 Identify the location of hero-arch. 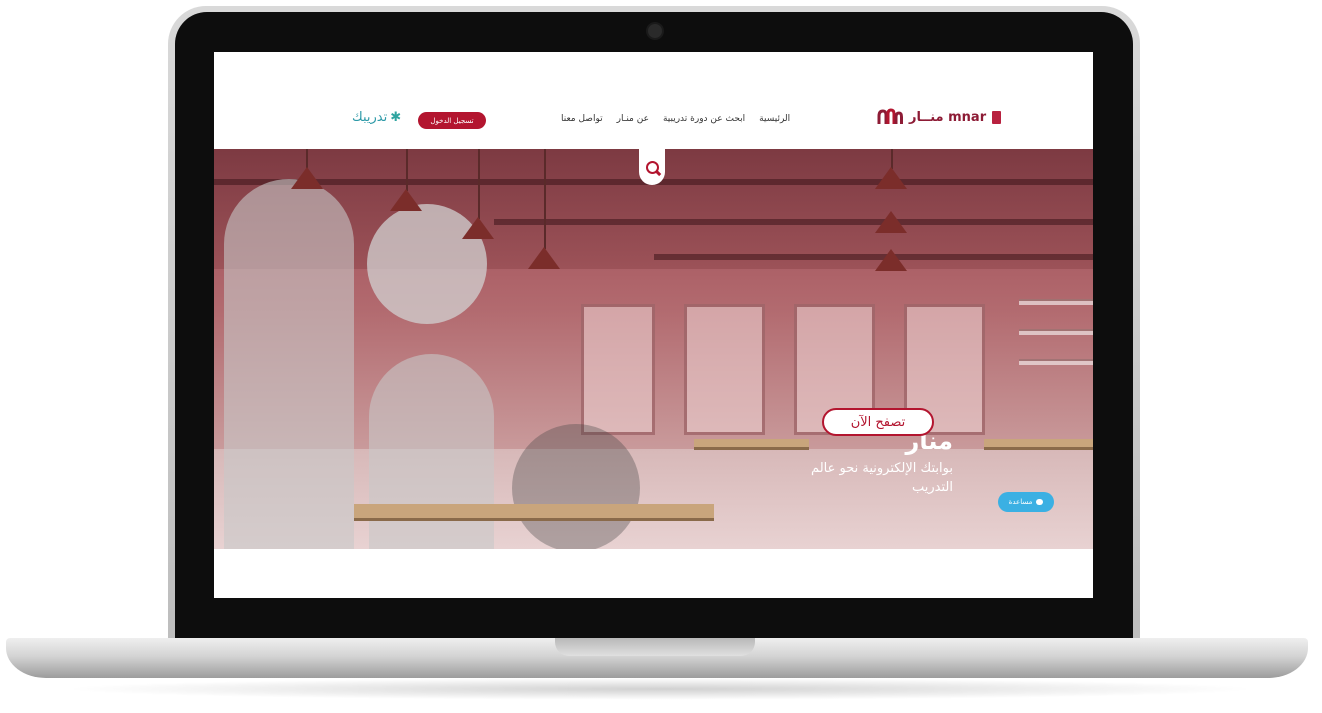
(289, 364).